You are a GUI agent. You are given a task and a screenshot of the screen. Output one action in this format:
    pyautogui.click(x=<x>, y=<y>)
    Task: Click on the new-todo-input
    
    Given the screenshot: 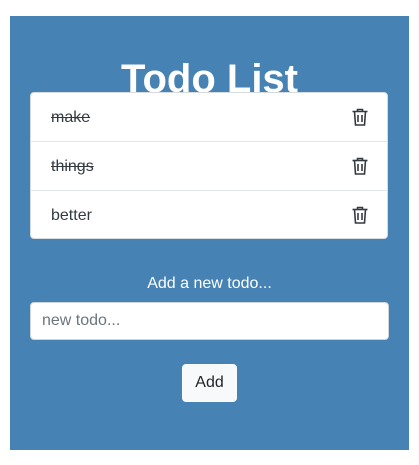 What is the action you would take?
    pyautogui.click(x=209, y=321)
    